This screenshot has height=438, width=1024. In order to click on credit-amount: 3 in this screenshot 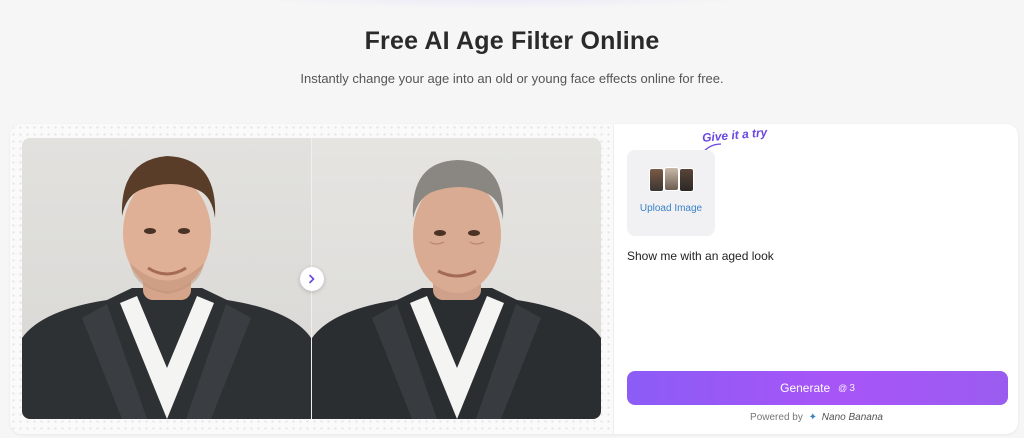, I will do `click(852, 388)`.